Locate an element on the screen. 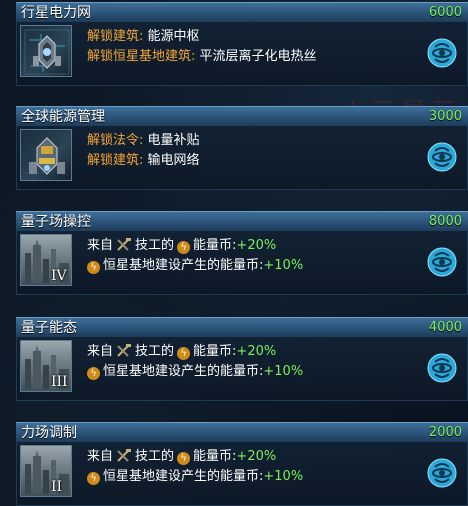 The image size is (468, 506). tech-thumbnail: III is located at coordinates (46, 366).